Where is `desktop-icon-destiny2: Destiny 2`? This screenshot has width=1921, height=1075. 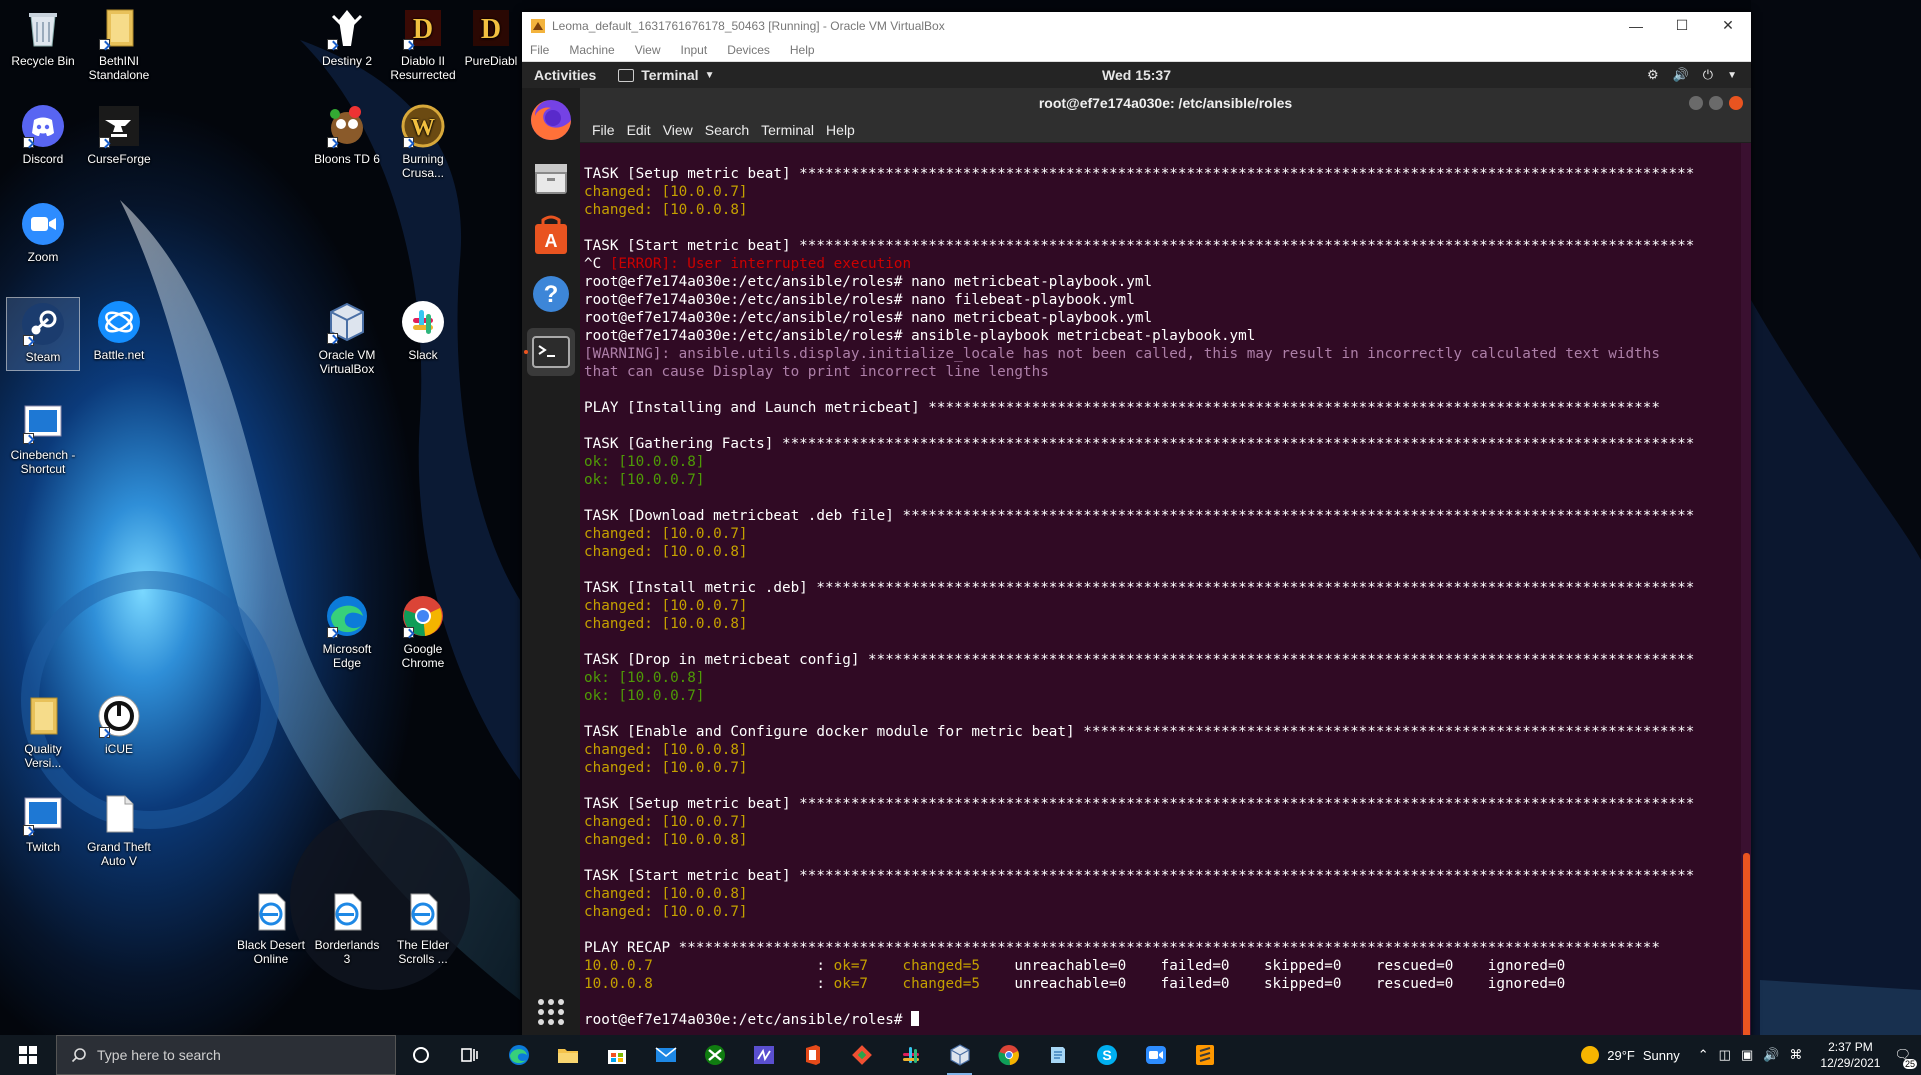
desktop-icon-destiny2: Destiny 2 is located at coordinates (347, 37).